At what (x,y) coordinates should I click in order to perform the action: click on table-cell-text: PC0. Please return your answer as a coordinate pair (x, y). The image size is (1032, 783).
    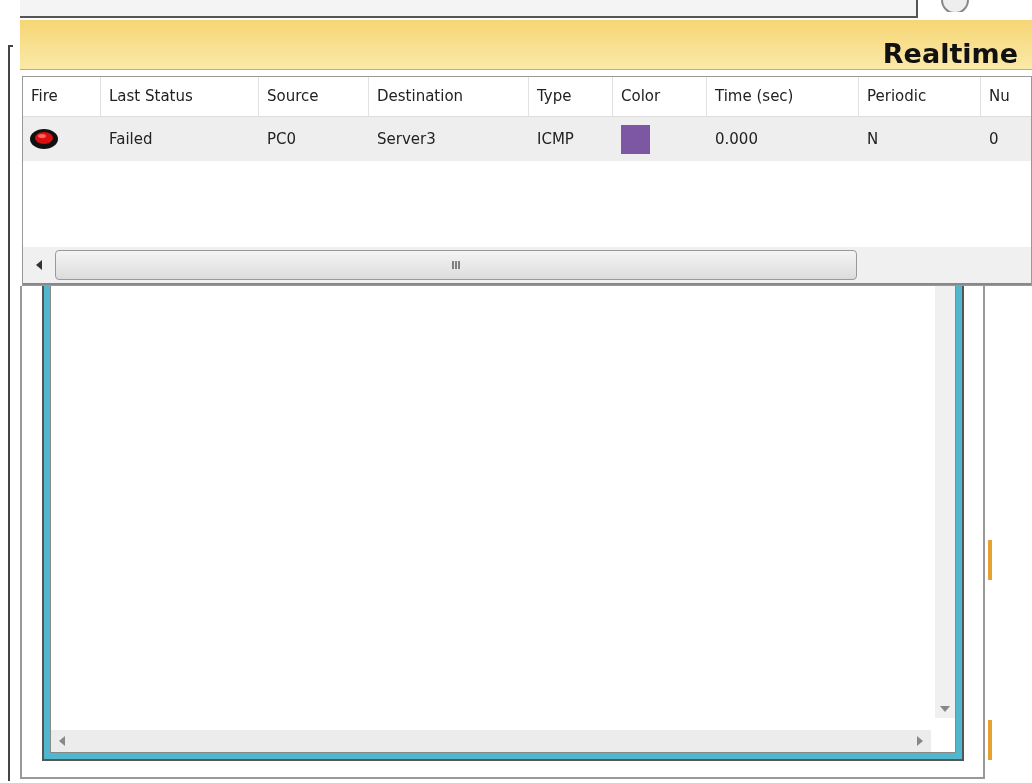
    Looking at the image, I should click on (282, 139).